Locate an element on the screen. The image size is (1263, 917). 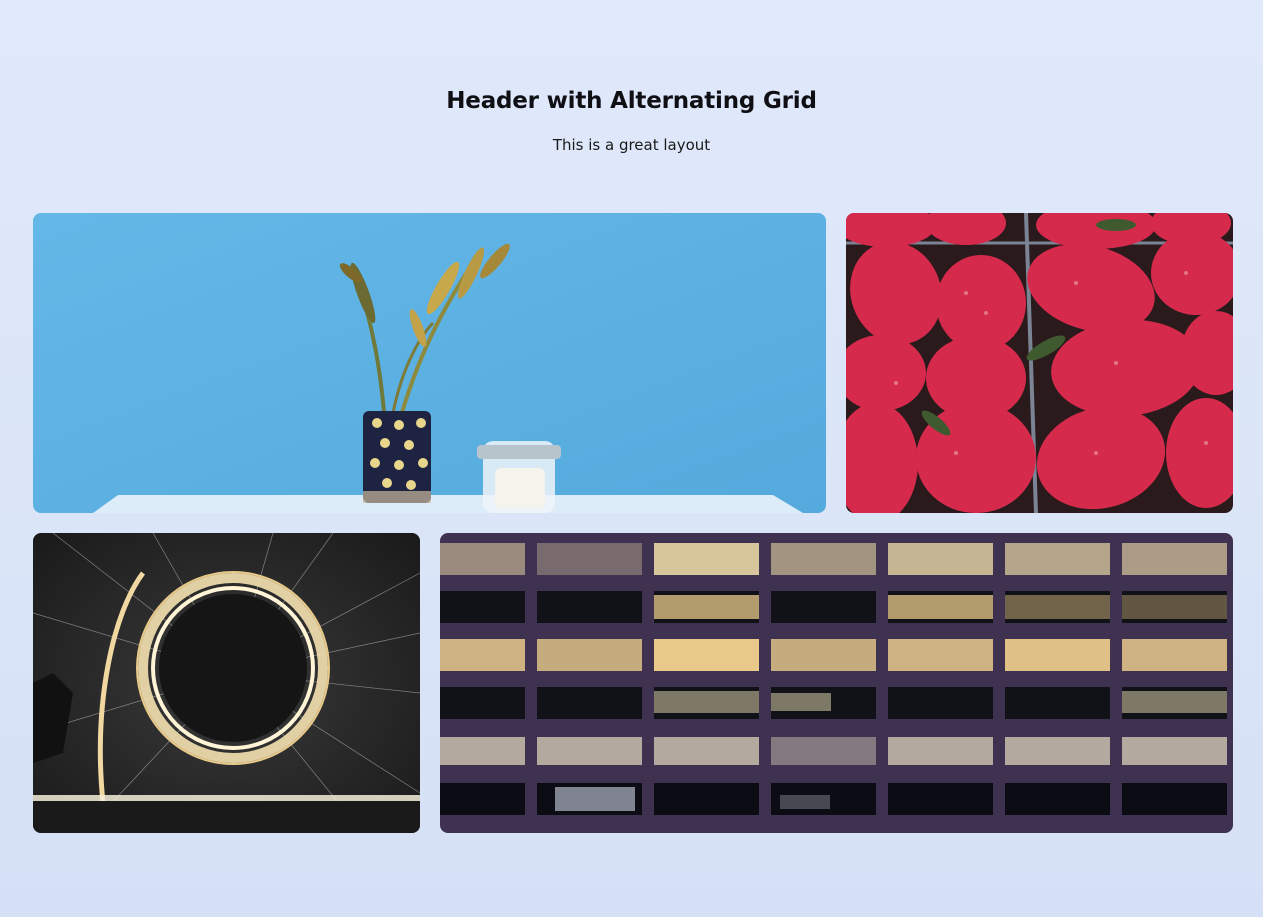
strawberries-image is located at coordinates (1039, 363).